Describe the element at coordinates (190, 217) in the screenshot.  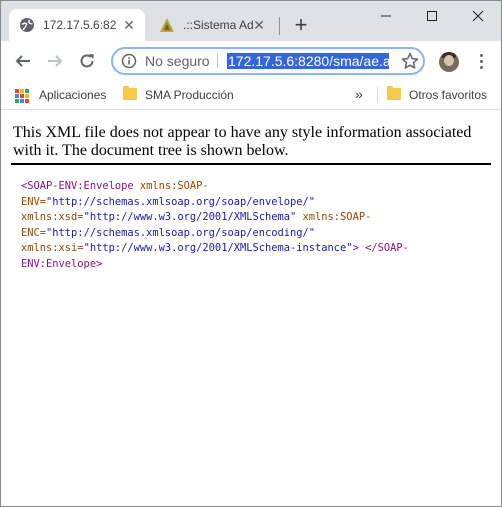
I see `xml-attribute-value: "http://www.w3.org/2001/XMLSchema"` at that location.